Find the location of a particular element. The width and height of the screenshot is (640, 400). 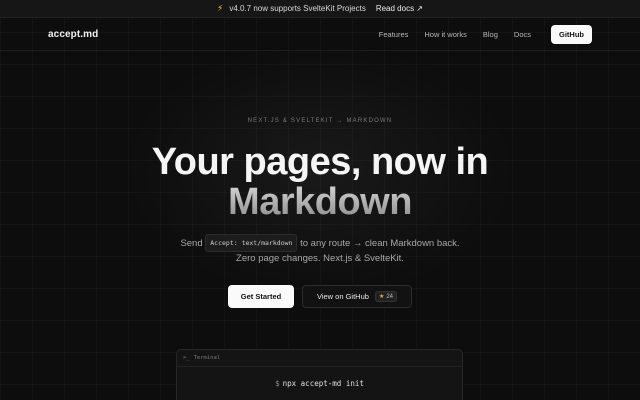

terminal-window: >_ Terminal $ npx accept-md init is located at coordinates (319, 374).